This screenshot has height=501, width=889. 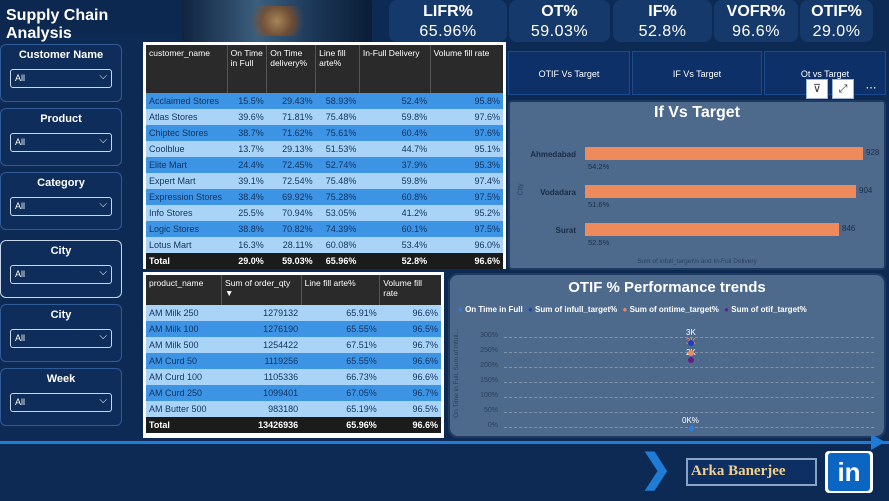 I want to click on footer-divider, so click(x=444, y=442).